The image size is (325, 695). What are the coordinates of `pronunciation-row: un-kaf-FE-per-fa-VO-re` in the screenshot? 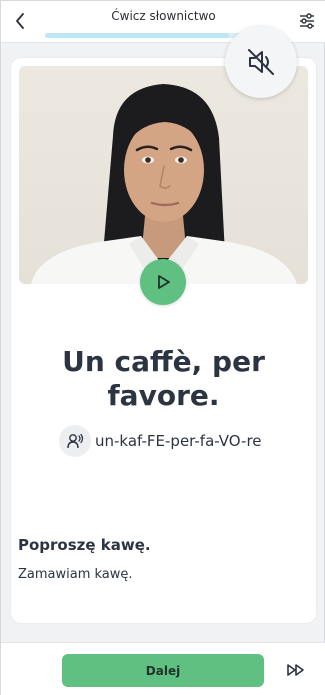 It's located at (160, 441).